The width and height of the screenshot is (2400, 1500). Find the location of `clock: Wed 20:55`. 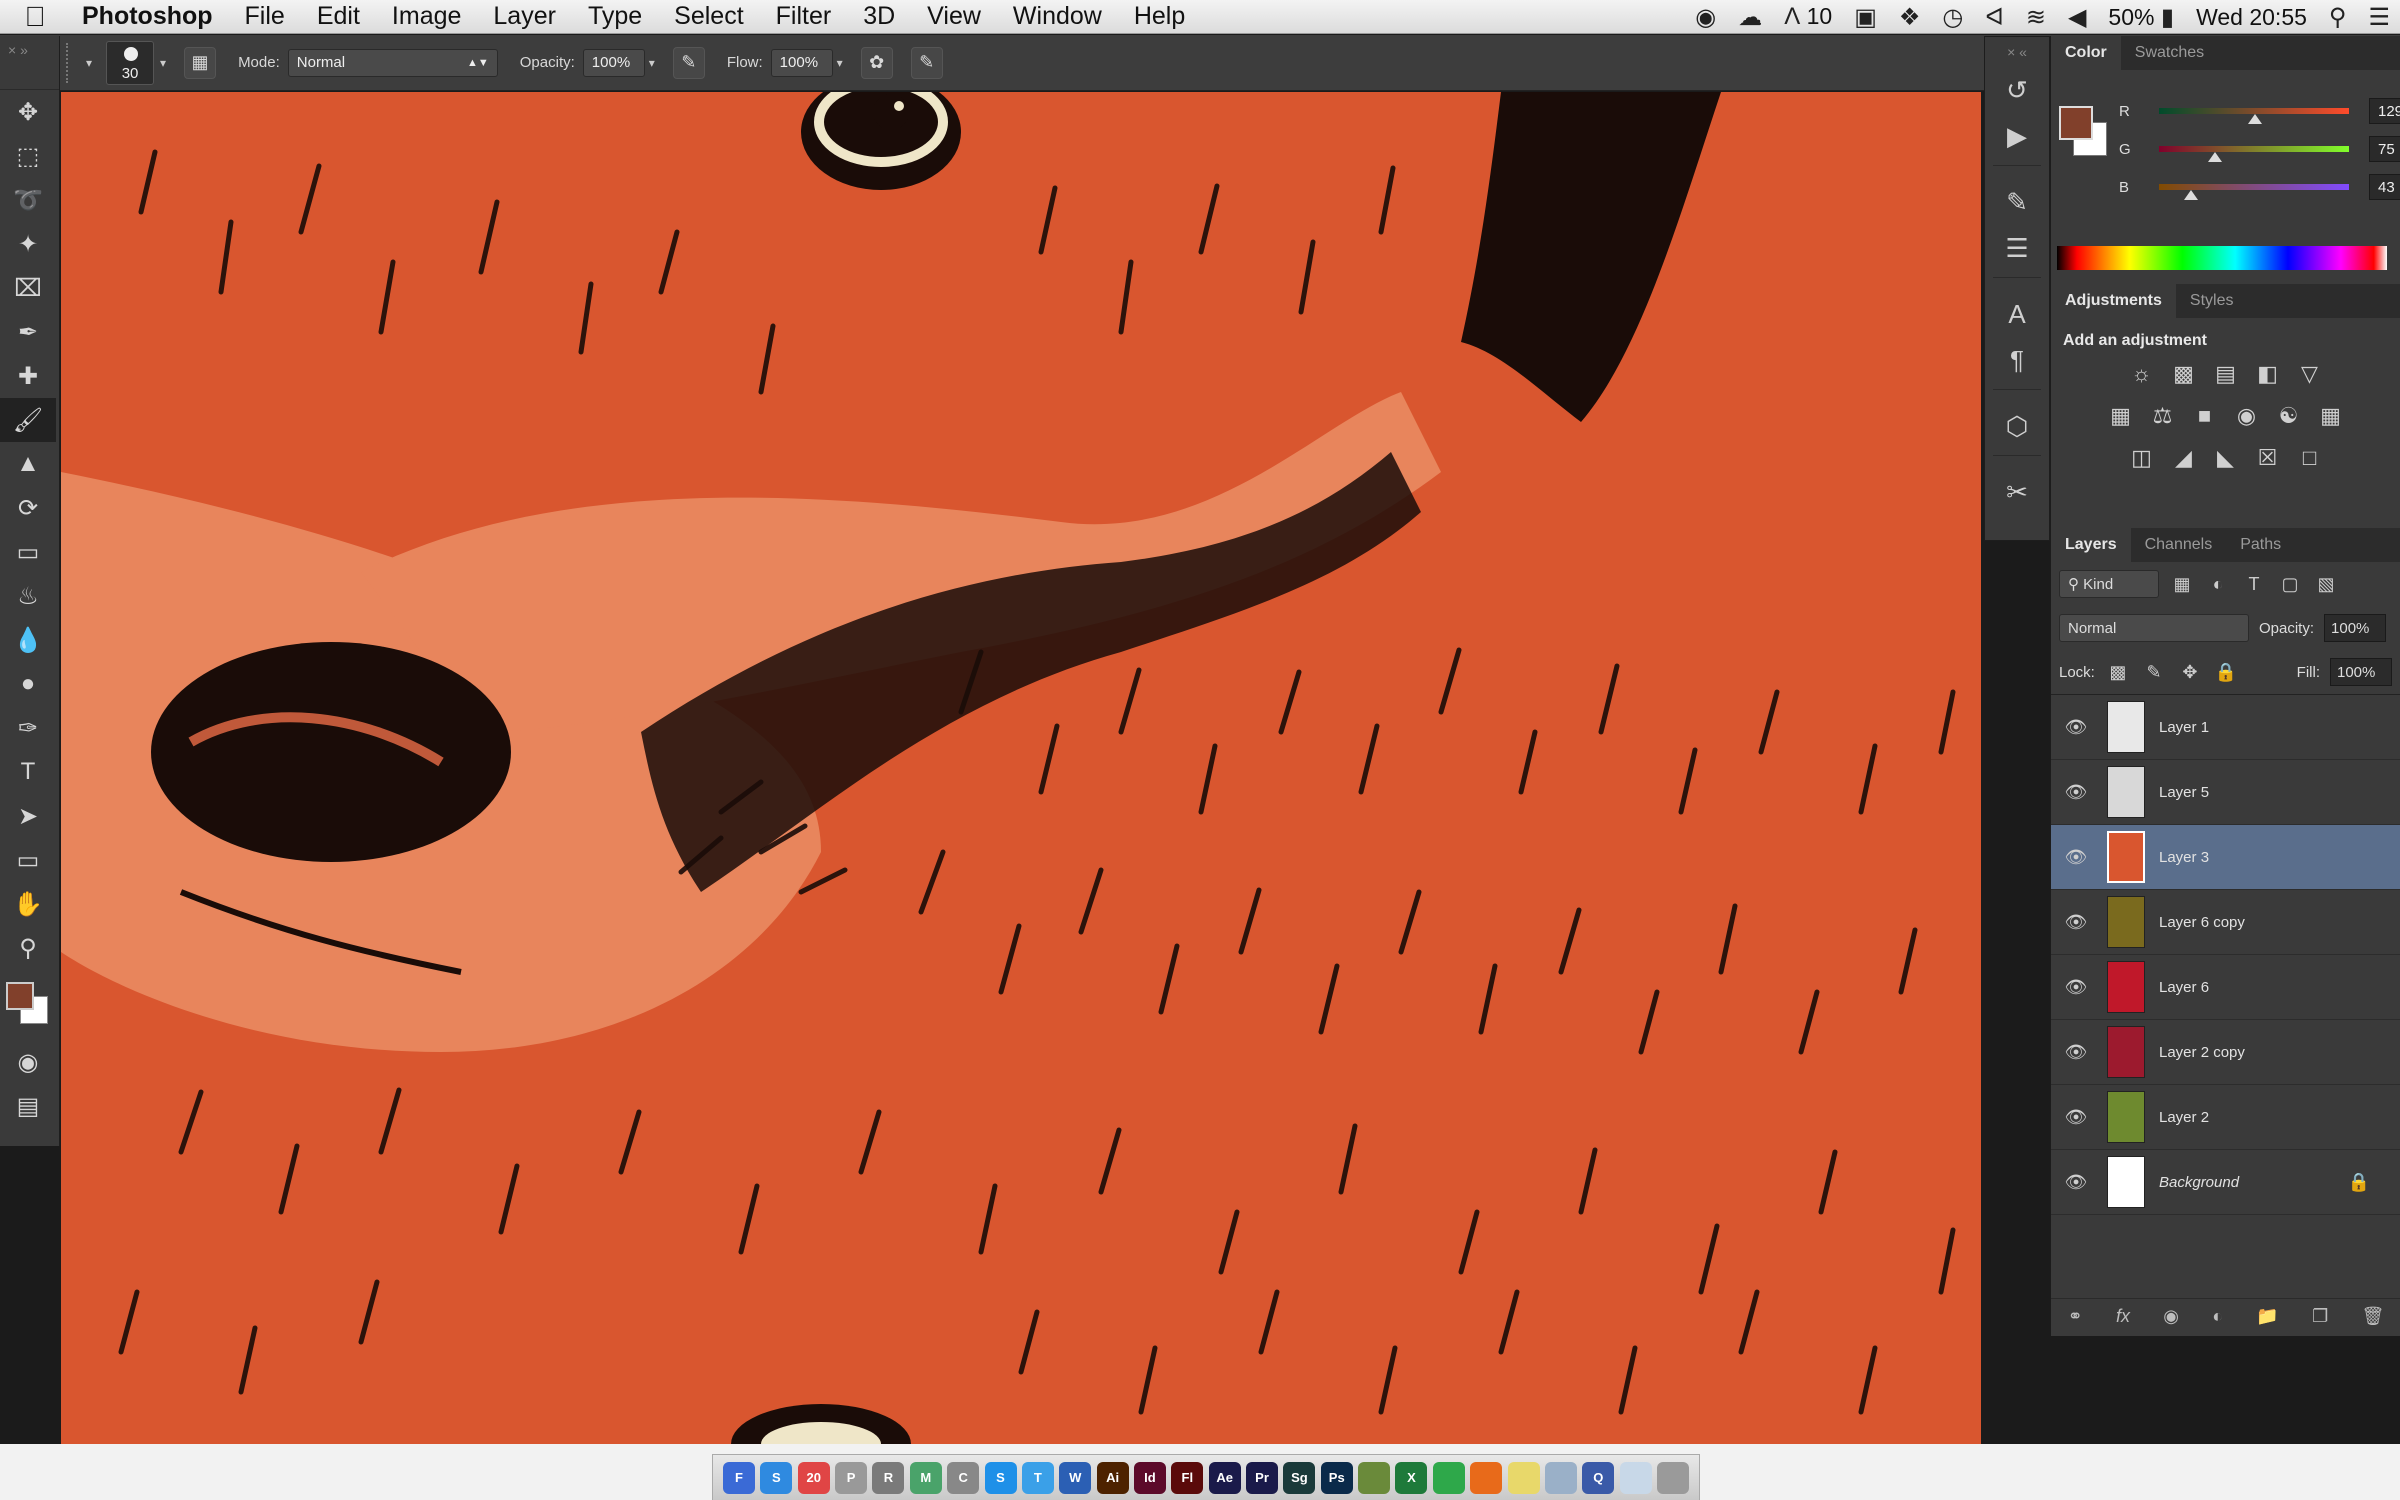

clock: Wed 20:55 is located at coordinates (2251, 17).